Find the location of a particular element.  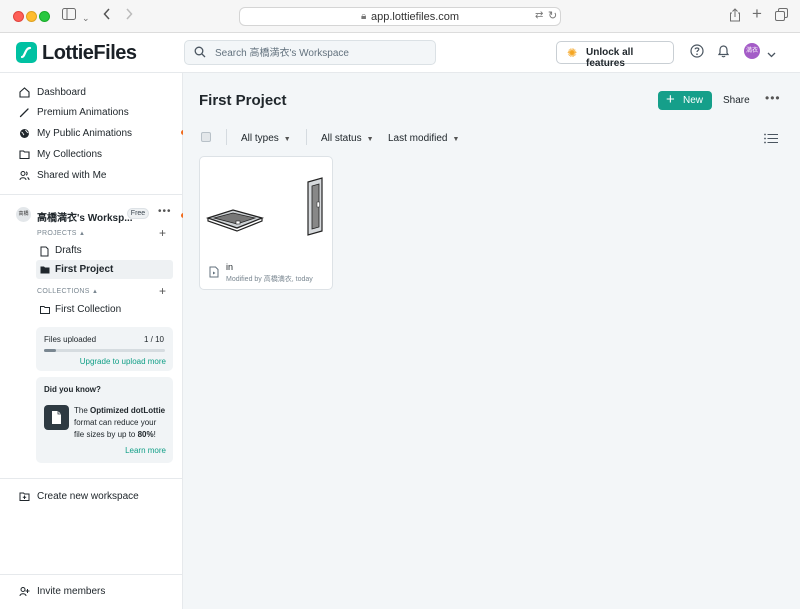

lock-icon: 🔒︎ is located at coordinates (364, 16).